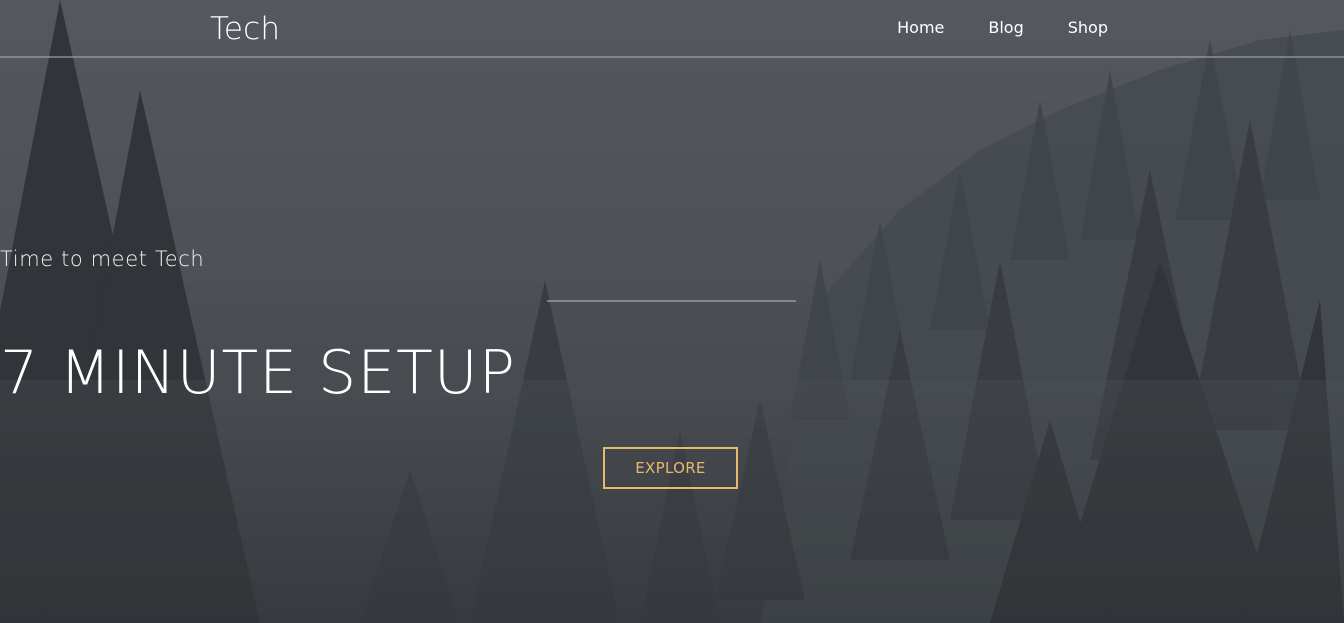  Describe the element at coordinates (920, 28) in the screenshot. I see `nav-link-home: Home` at that location.